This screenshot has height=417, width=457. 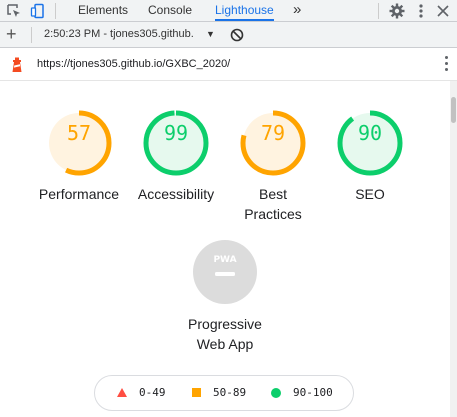 What do you see at coordinates (176, 133) in the screenshot?
I see `gauge-accessibility-score: 99` at bounding box center [176, 133].